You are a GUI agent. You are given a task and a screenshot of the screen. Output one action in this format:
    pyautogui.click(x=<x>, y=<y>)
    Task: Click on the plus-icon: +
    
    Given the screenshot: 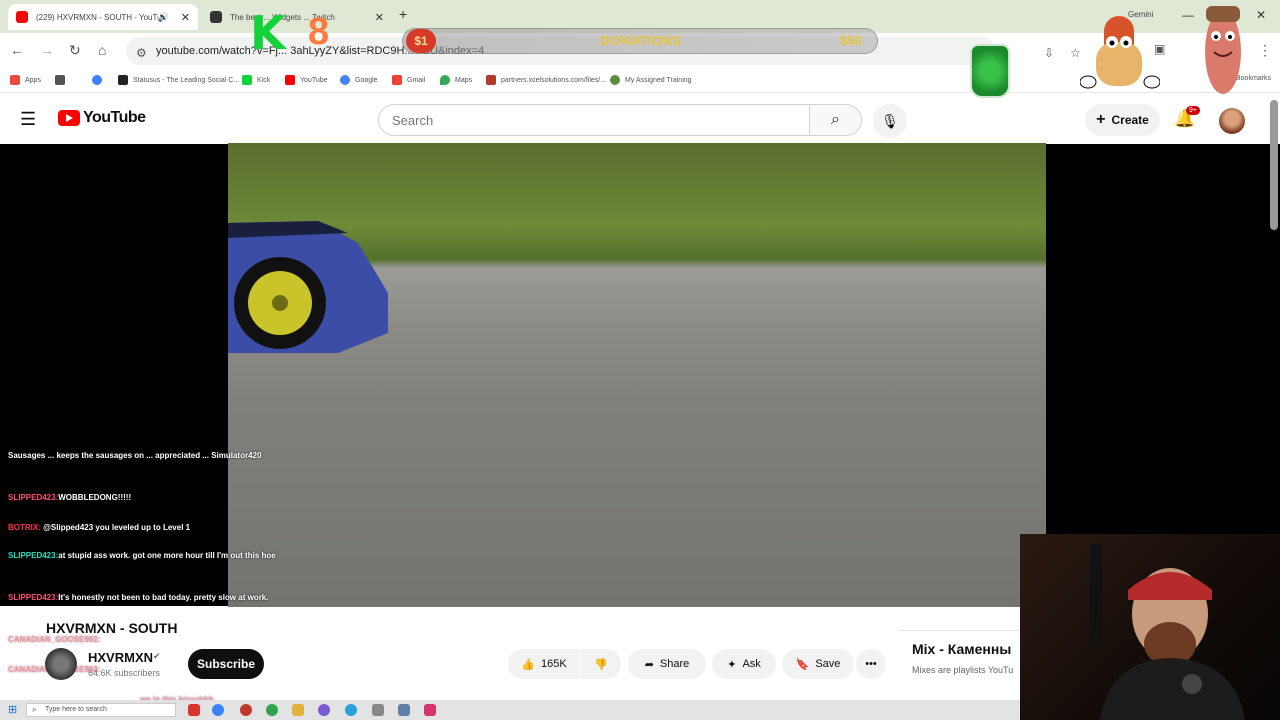 What is the action you would take?
    pyautogui.click(x=1101, y=119)
    